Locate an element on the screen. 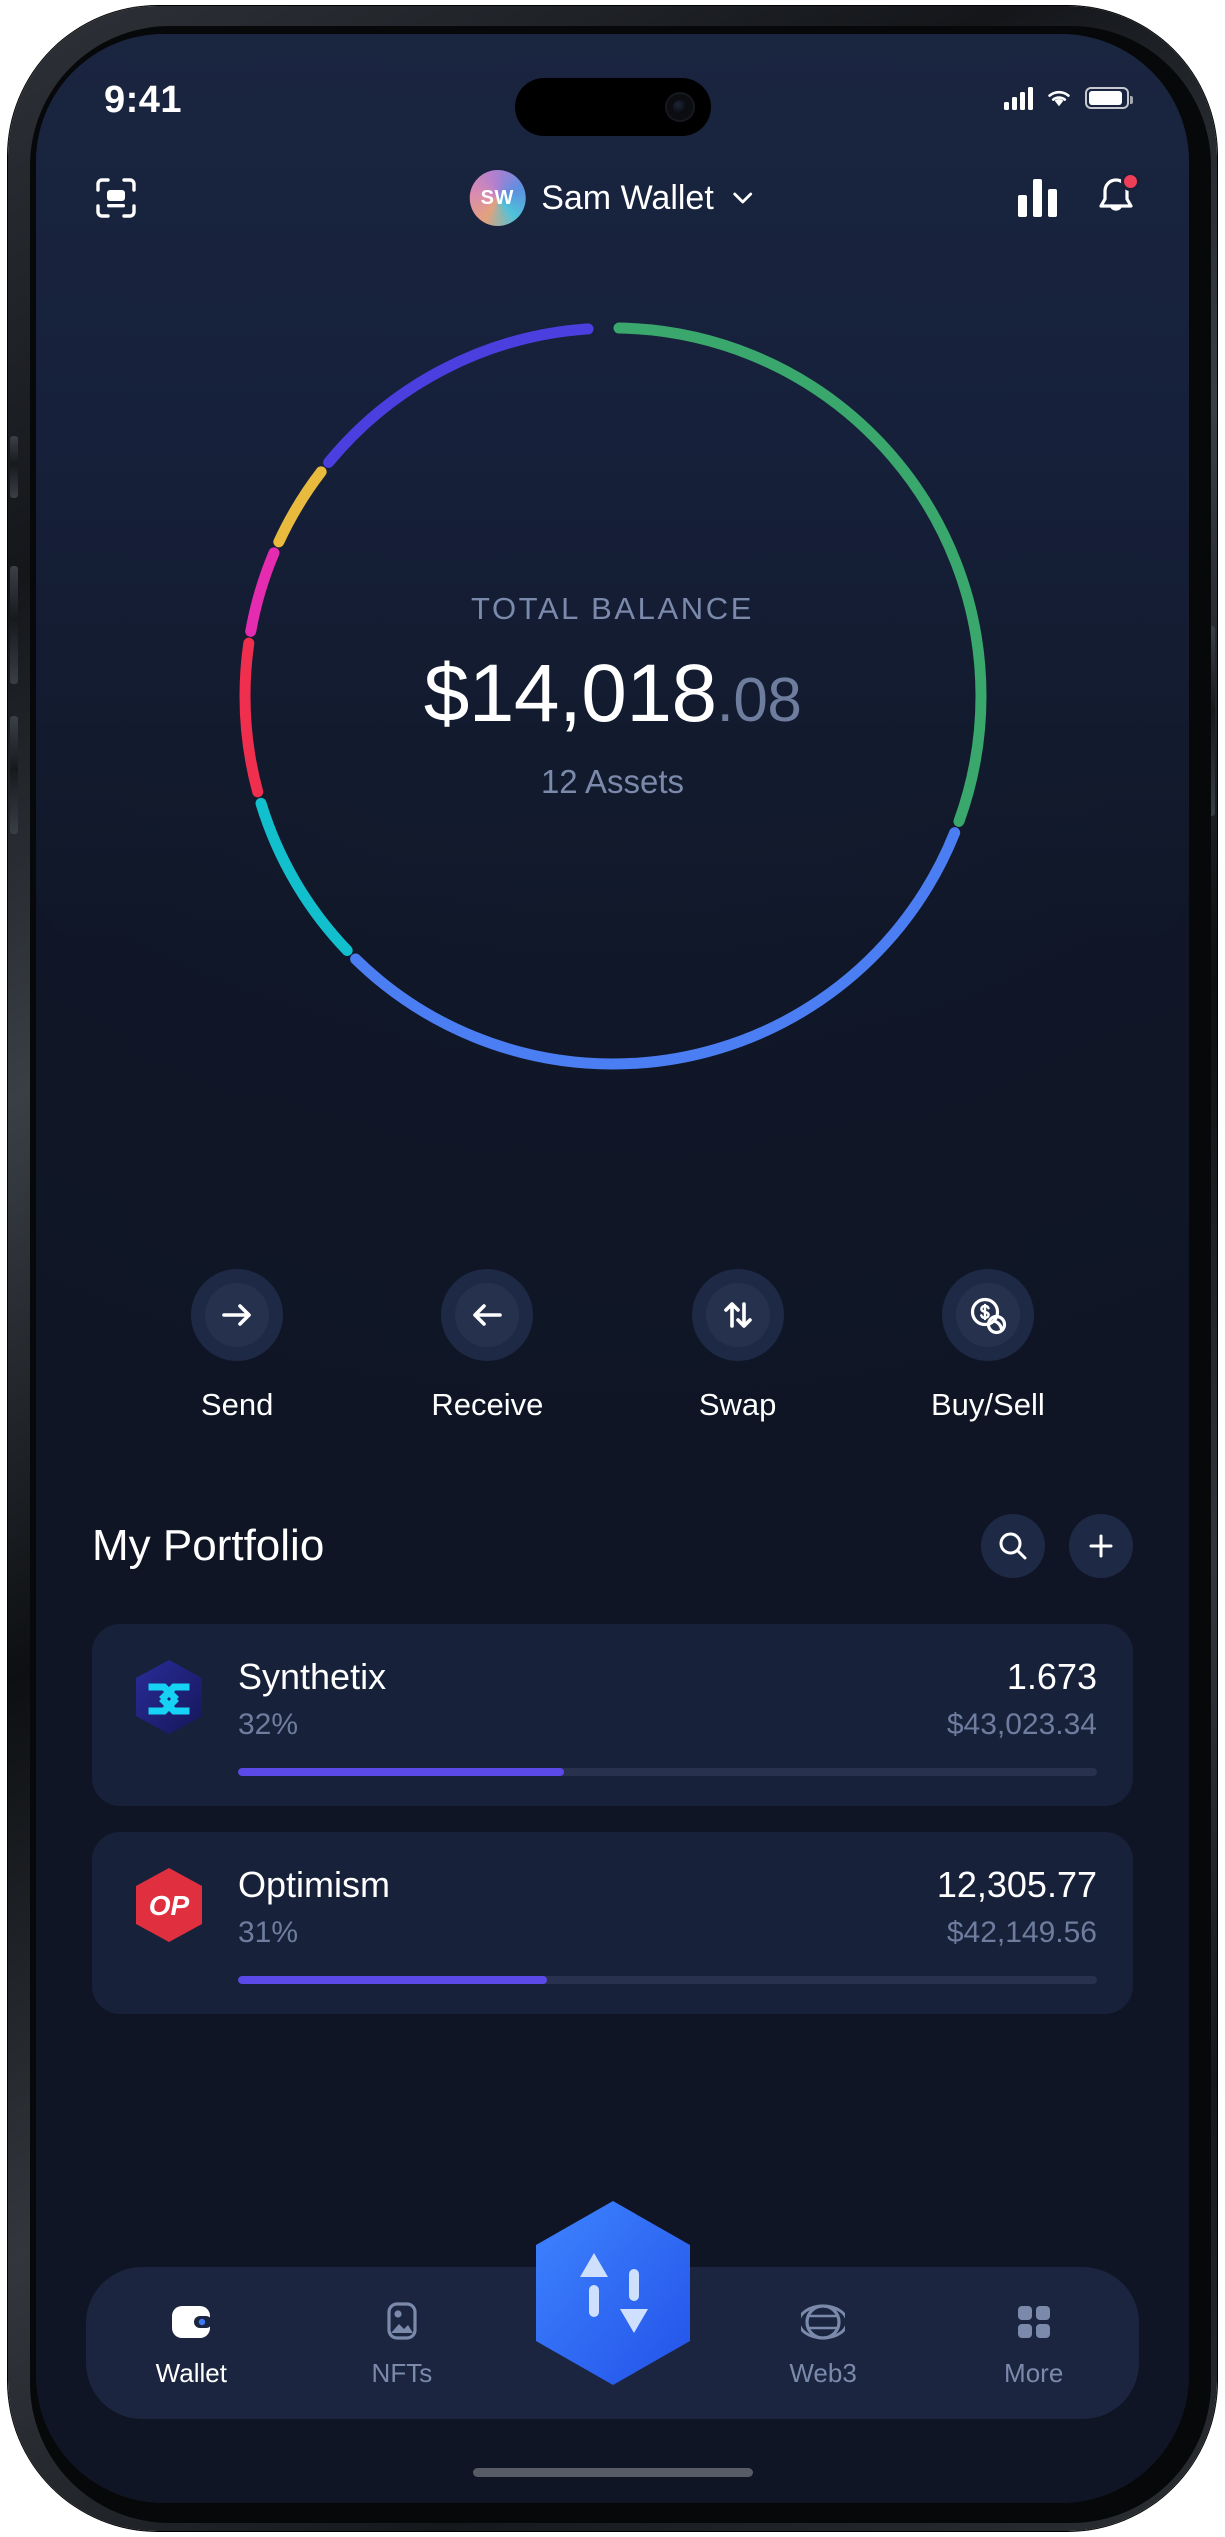  asset-quantity: 12,305.77 is located at coordinates (1016, 1884).